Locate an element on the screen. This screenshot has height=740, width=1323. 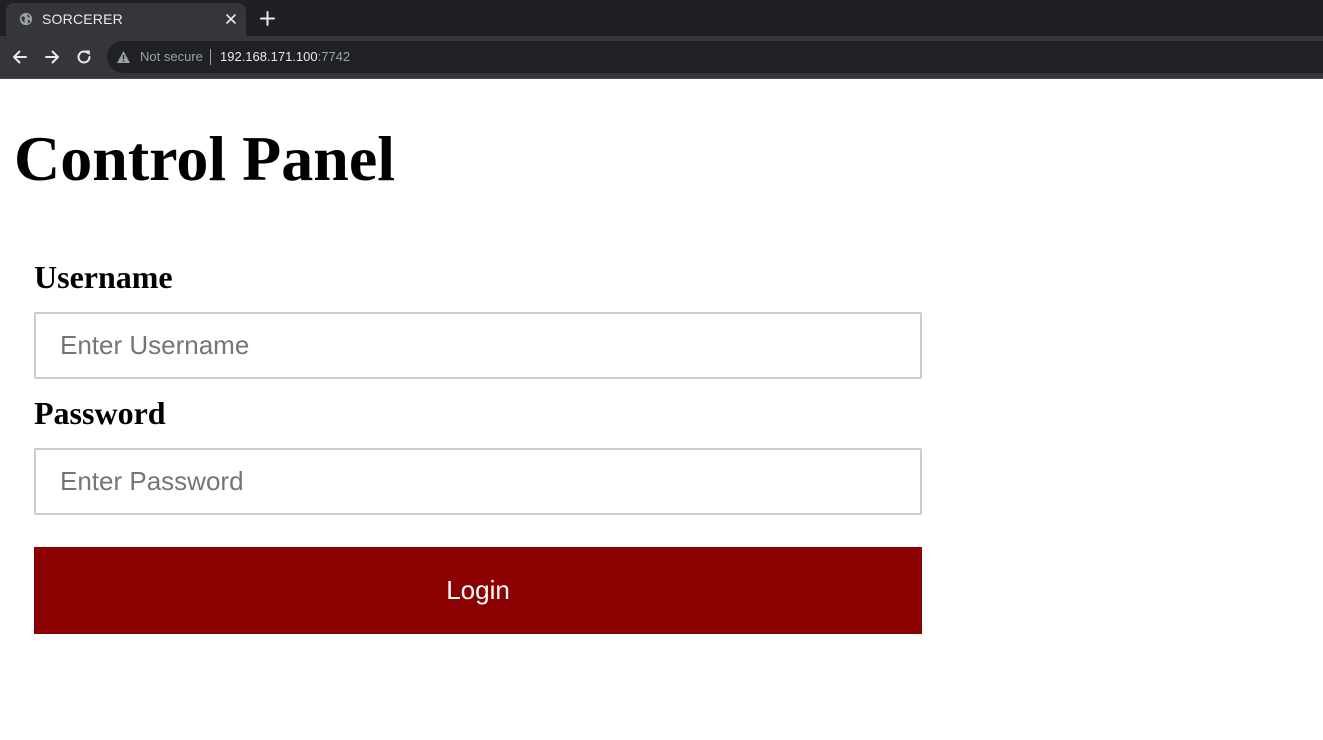
browser-tab: SORCERER is located at coordinates (126, 19).